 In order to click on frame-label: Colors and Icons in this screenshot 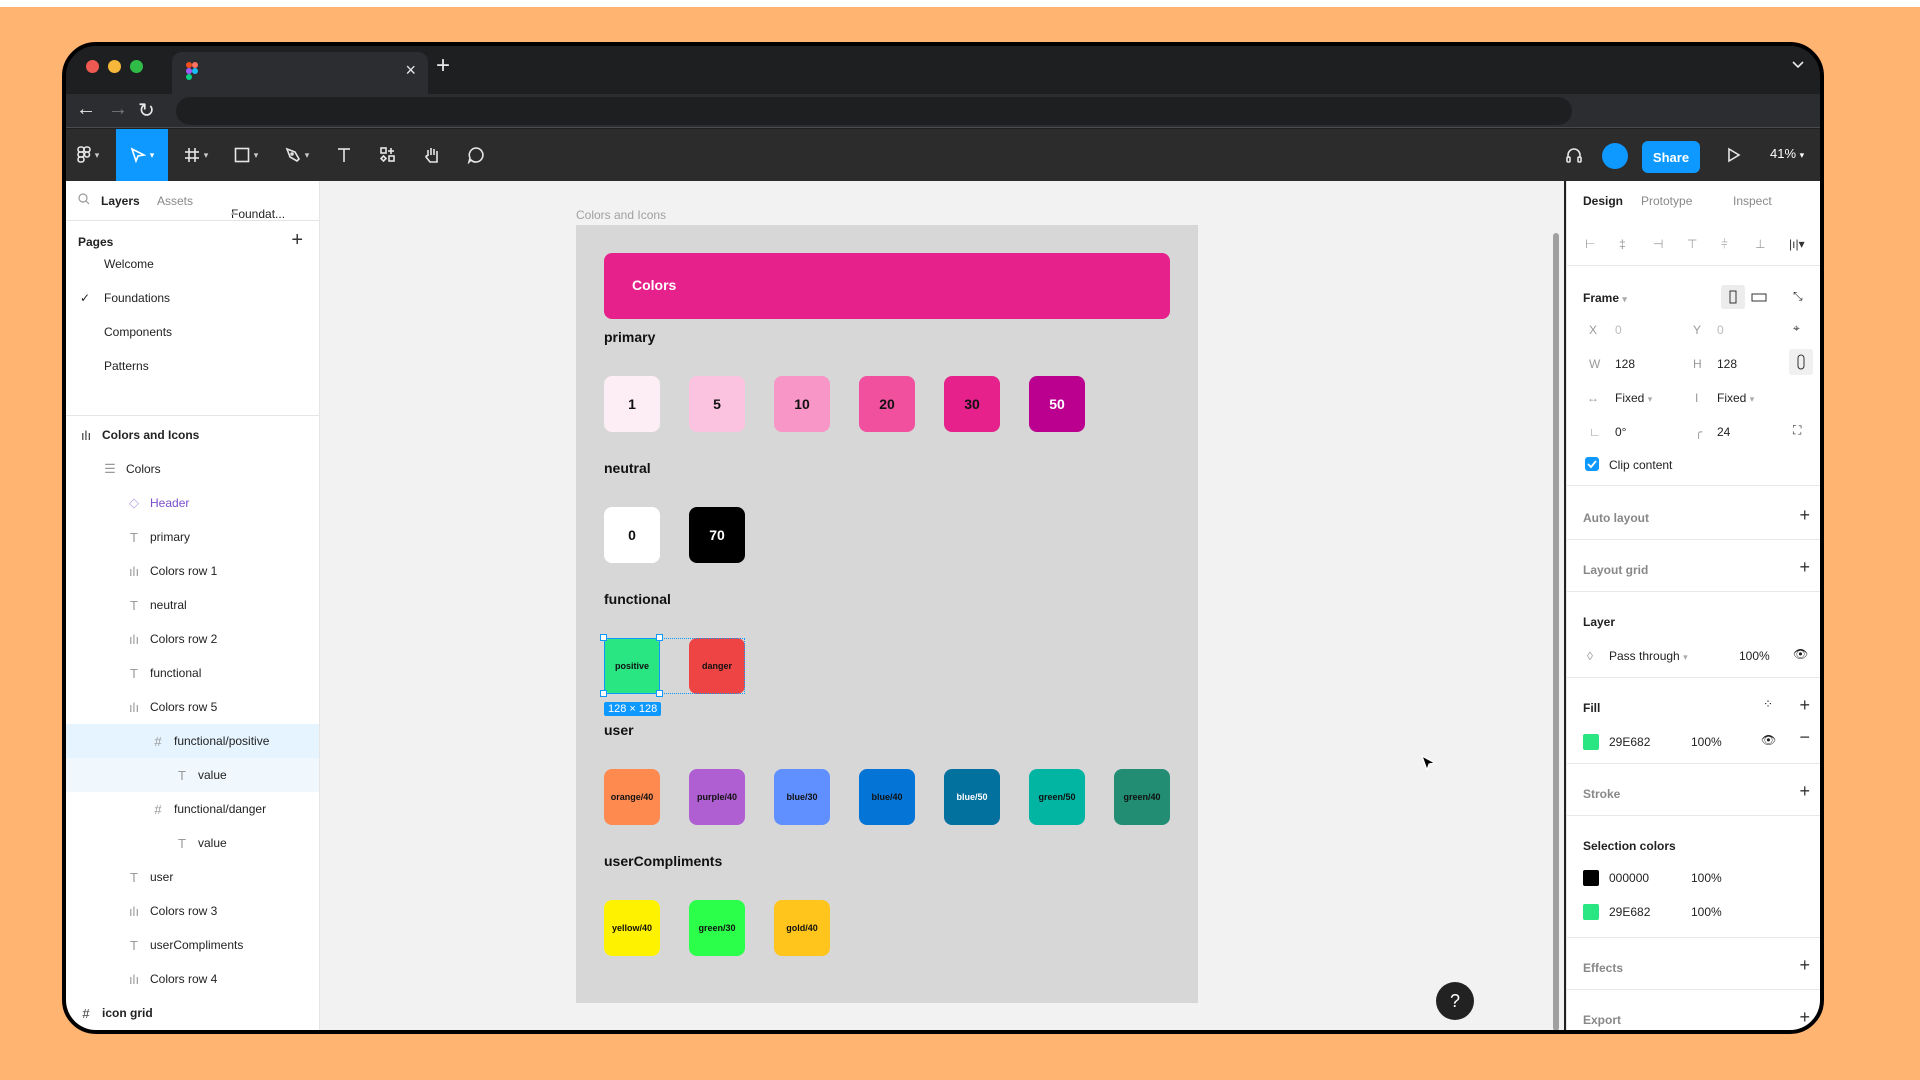, I will do `click(621, 215)`.